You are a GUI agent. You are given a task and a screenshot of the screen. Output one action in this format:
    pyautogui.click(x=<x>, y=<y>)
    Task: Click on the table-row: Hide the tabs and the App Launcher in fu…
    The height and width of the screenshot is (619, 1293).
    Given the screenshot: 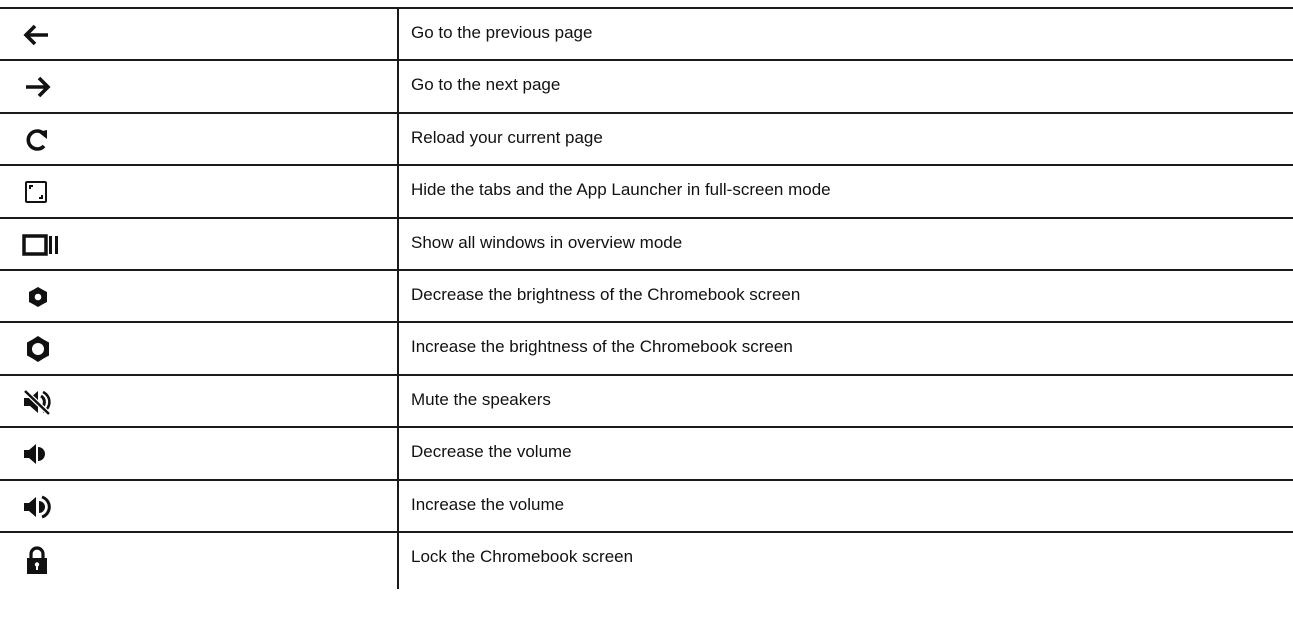 What is the action you would take?
    pyautogui.click(x=646, y=191)
    